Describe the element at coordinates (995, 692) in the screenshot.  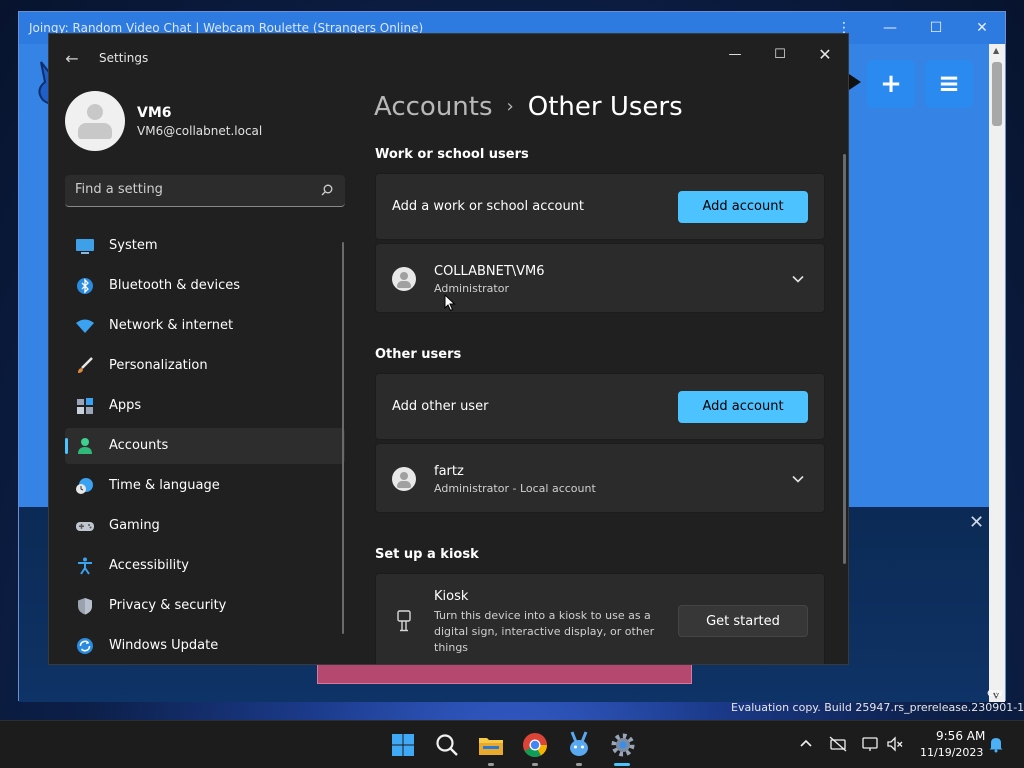
I see `browser-ew-text: ew` at that location.